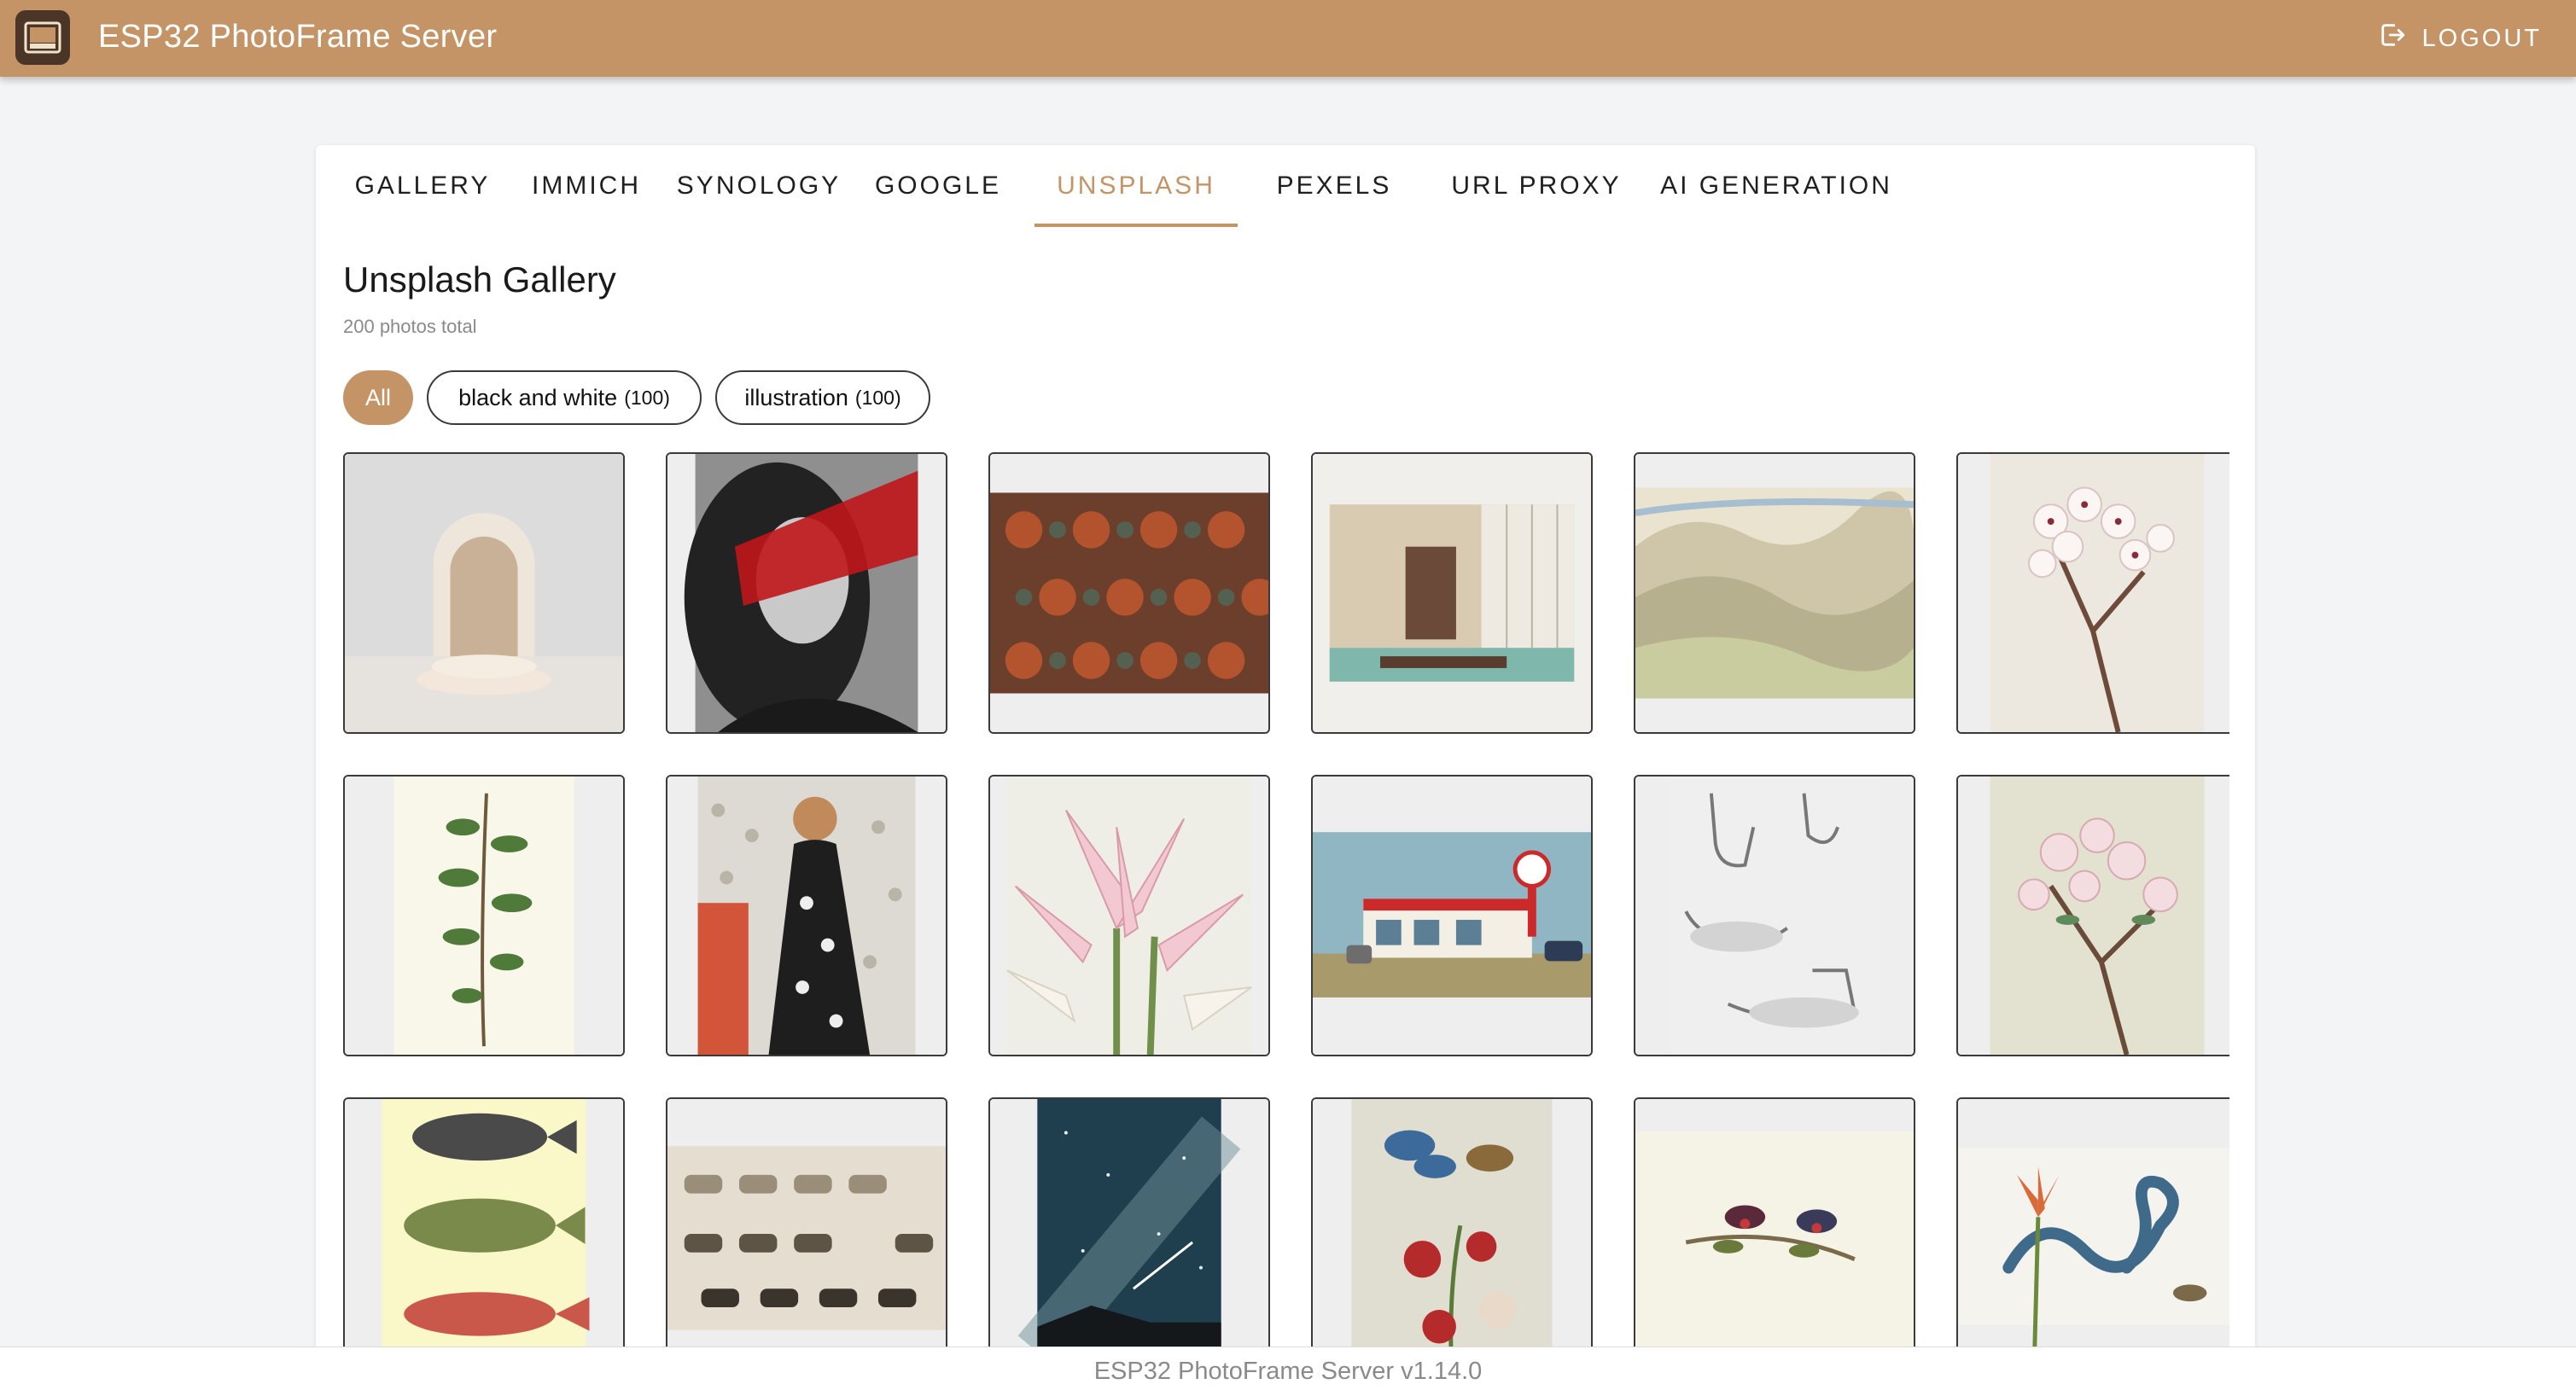 The image size is (2576, 1396). I want to click on chip-label: illustration, so click(796, 397).